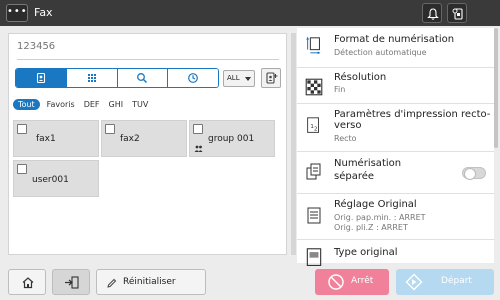 This screenshot has height=300, width=500. What do you see at coordinates (313, 125) in the screenshot?
I see `duplex-icon: 12` at bounding box center [313, 125].